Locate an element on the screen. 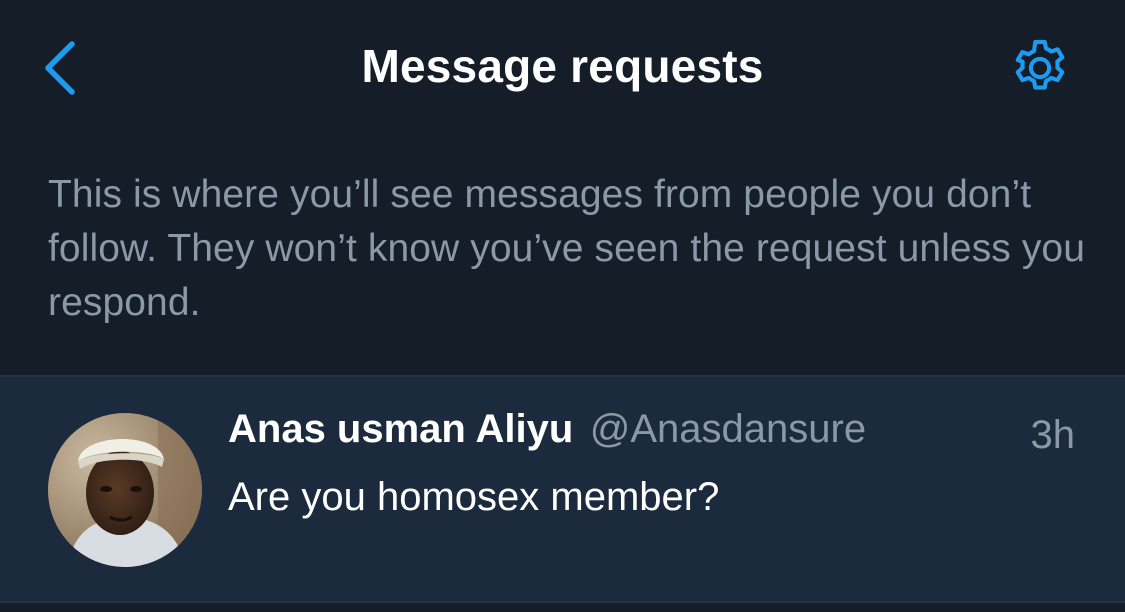 Image resolution: width=1125 pixels, height=612 pixels. divider is located at coordinates (562, 602).